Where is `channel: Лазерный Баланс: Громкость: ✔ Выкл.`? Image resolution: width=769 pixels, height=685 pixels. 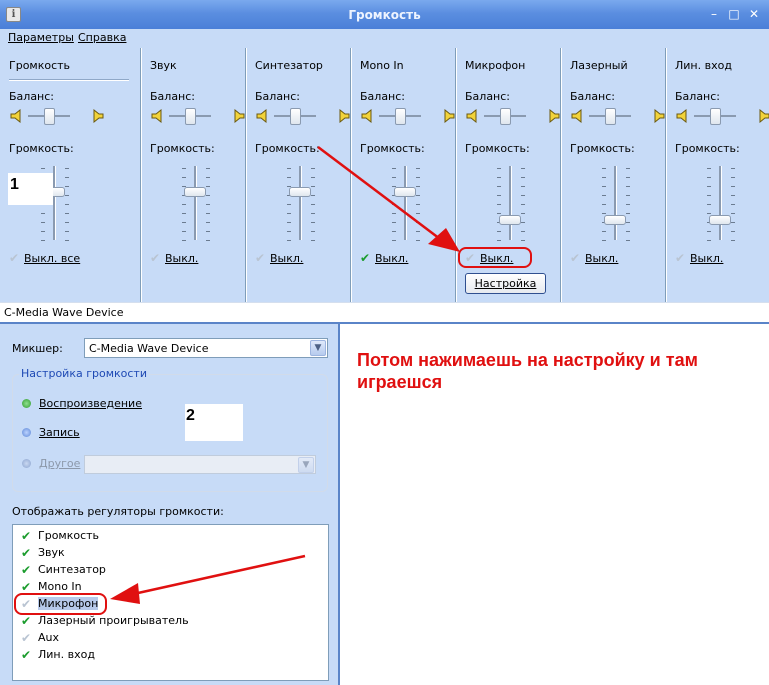 channel: Лазерный Баланс: Громкость: ✔ Выкл. is located at coordinates (612, 175).